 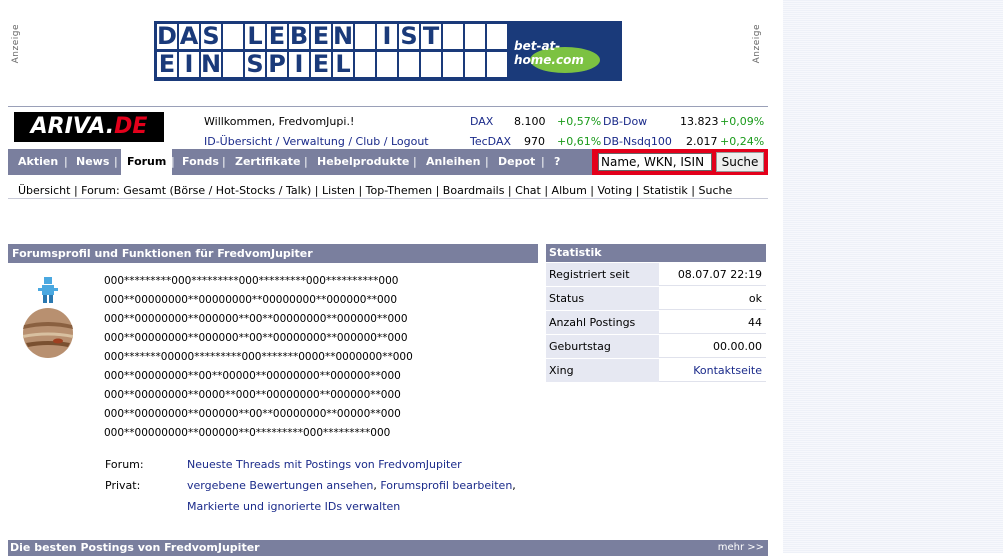 I want to click on stats-row: Registriert seit 08.07.07 22:19, so click(x=656, y=275).